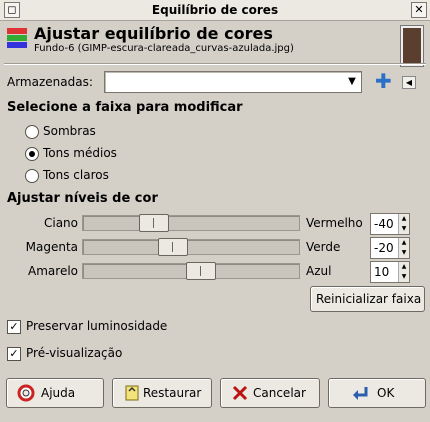  Describe the element at coordinates (153, 33) in the screenshot. I see `dialog-title: Ajustar equilíbrio de cores` at that location.